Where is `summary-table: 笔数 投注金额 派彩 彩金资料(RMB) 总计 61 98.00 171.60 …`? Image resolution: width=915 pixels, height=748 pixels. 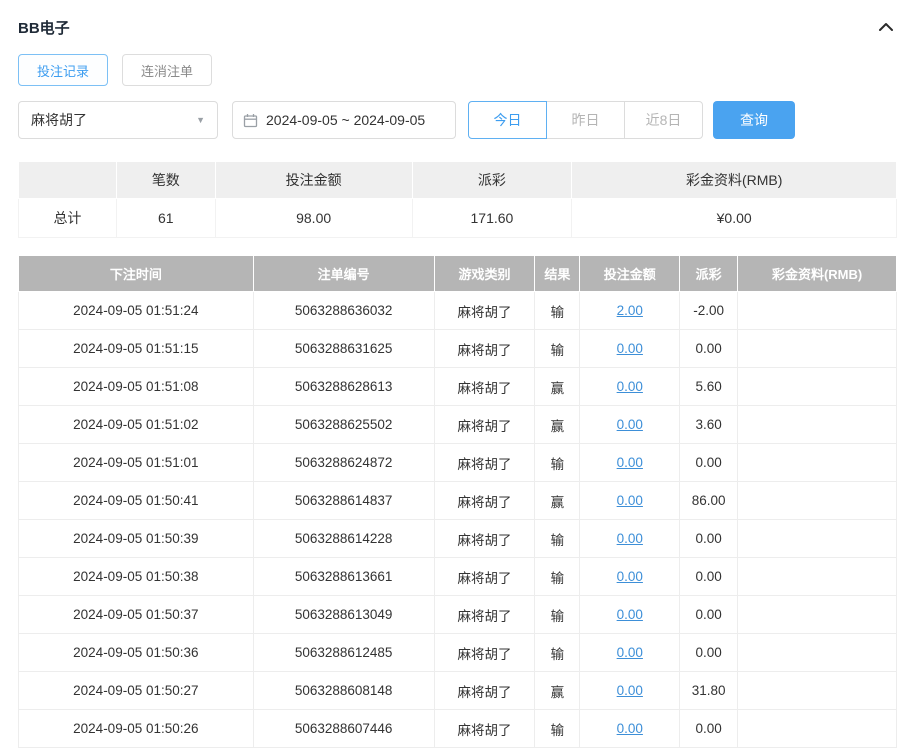 summary-table: 笔数 投注金额 派彩 彩金资料(RMB) 总计 61 98.00 171.60 … is located at coordinates (457, 199).